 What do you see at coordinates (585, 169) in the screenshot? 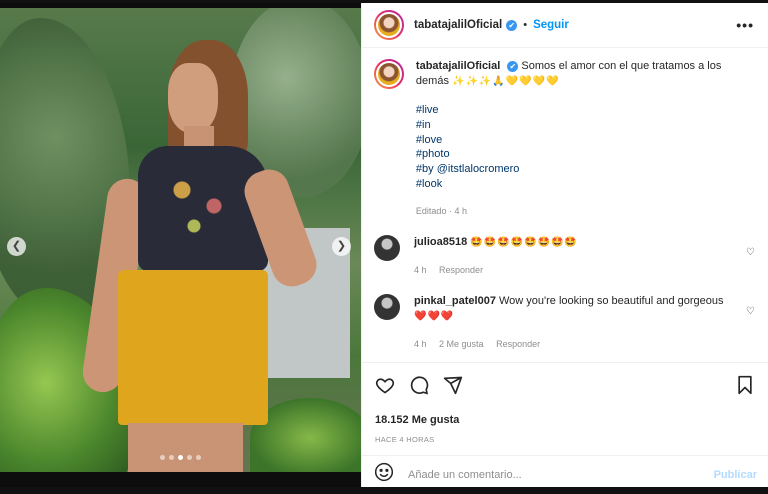
I see `hashtag: #by @itstlalocromero` at bounding box center [585, 169].